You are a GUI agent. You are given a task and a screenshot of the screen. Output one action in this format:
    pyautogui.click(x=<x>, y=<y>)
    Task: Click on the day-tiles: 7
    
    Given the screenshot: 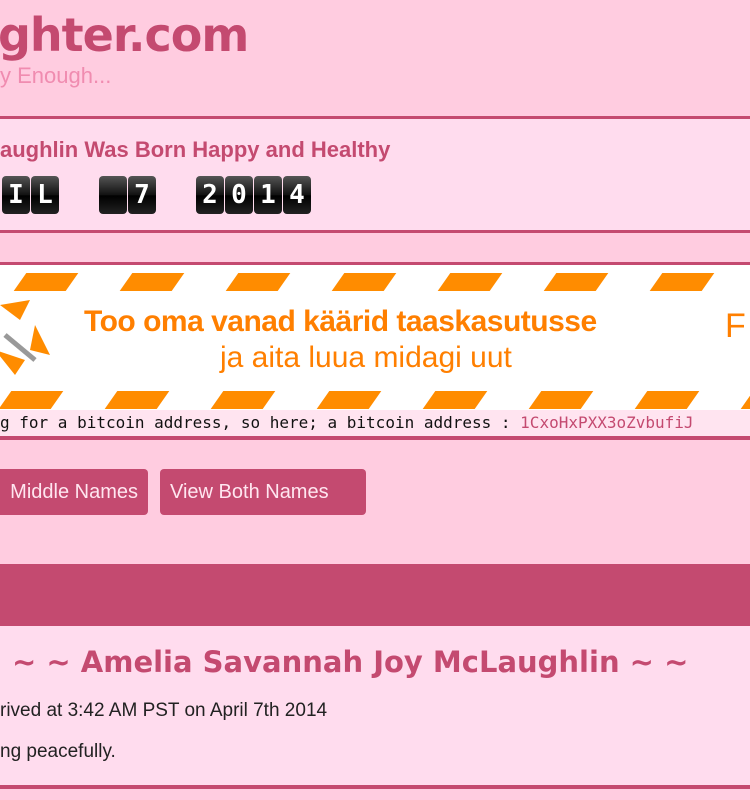 What is the action you would take?
    pyautogui.click(x=127, y=195)
    